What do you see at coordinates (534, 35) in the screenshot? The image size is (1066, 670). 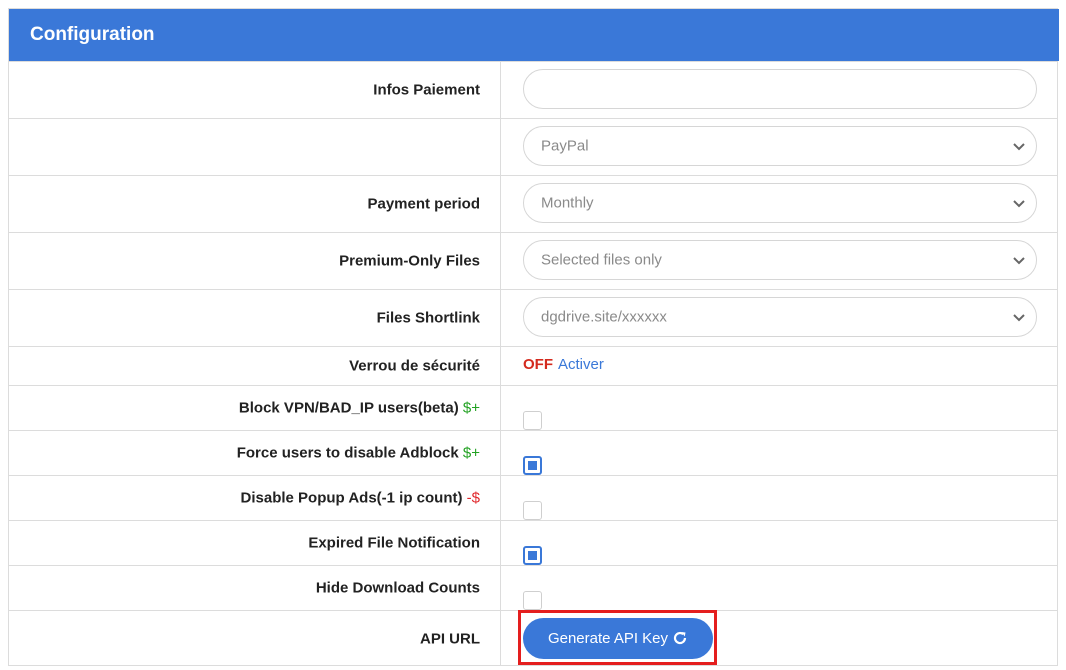 I see `panel-header: Configuration` at bounding box center [534, 35].